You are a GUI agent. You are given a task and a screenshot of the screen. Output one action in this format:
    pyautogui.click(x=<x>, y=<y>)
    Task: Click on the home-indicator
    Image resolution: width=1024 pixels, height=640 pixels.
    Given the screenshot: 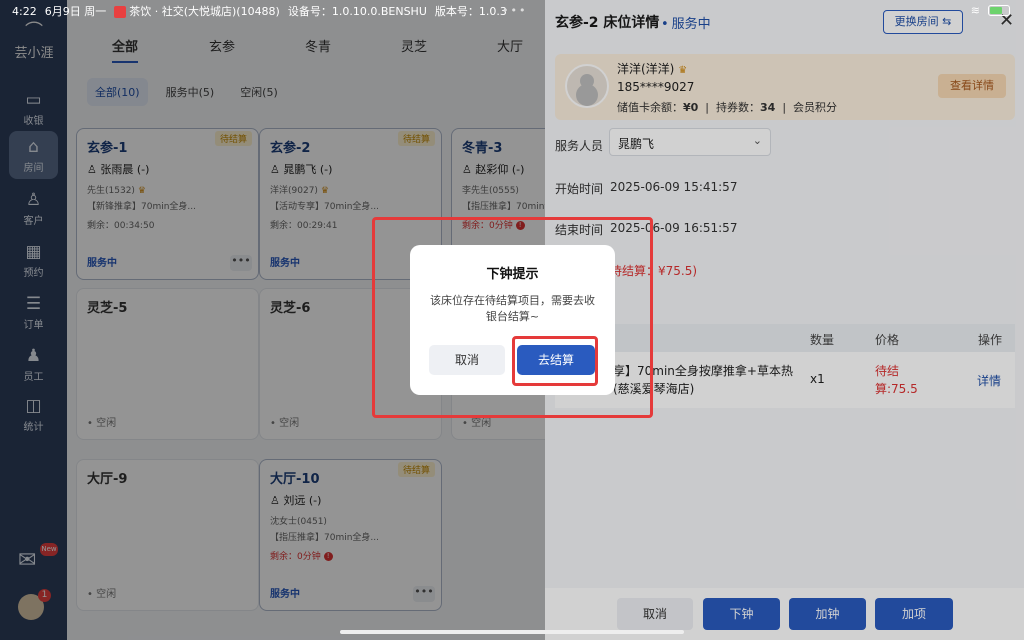 What is the action you would take?
    pyautogui.click(x=512, y=632)
    